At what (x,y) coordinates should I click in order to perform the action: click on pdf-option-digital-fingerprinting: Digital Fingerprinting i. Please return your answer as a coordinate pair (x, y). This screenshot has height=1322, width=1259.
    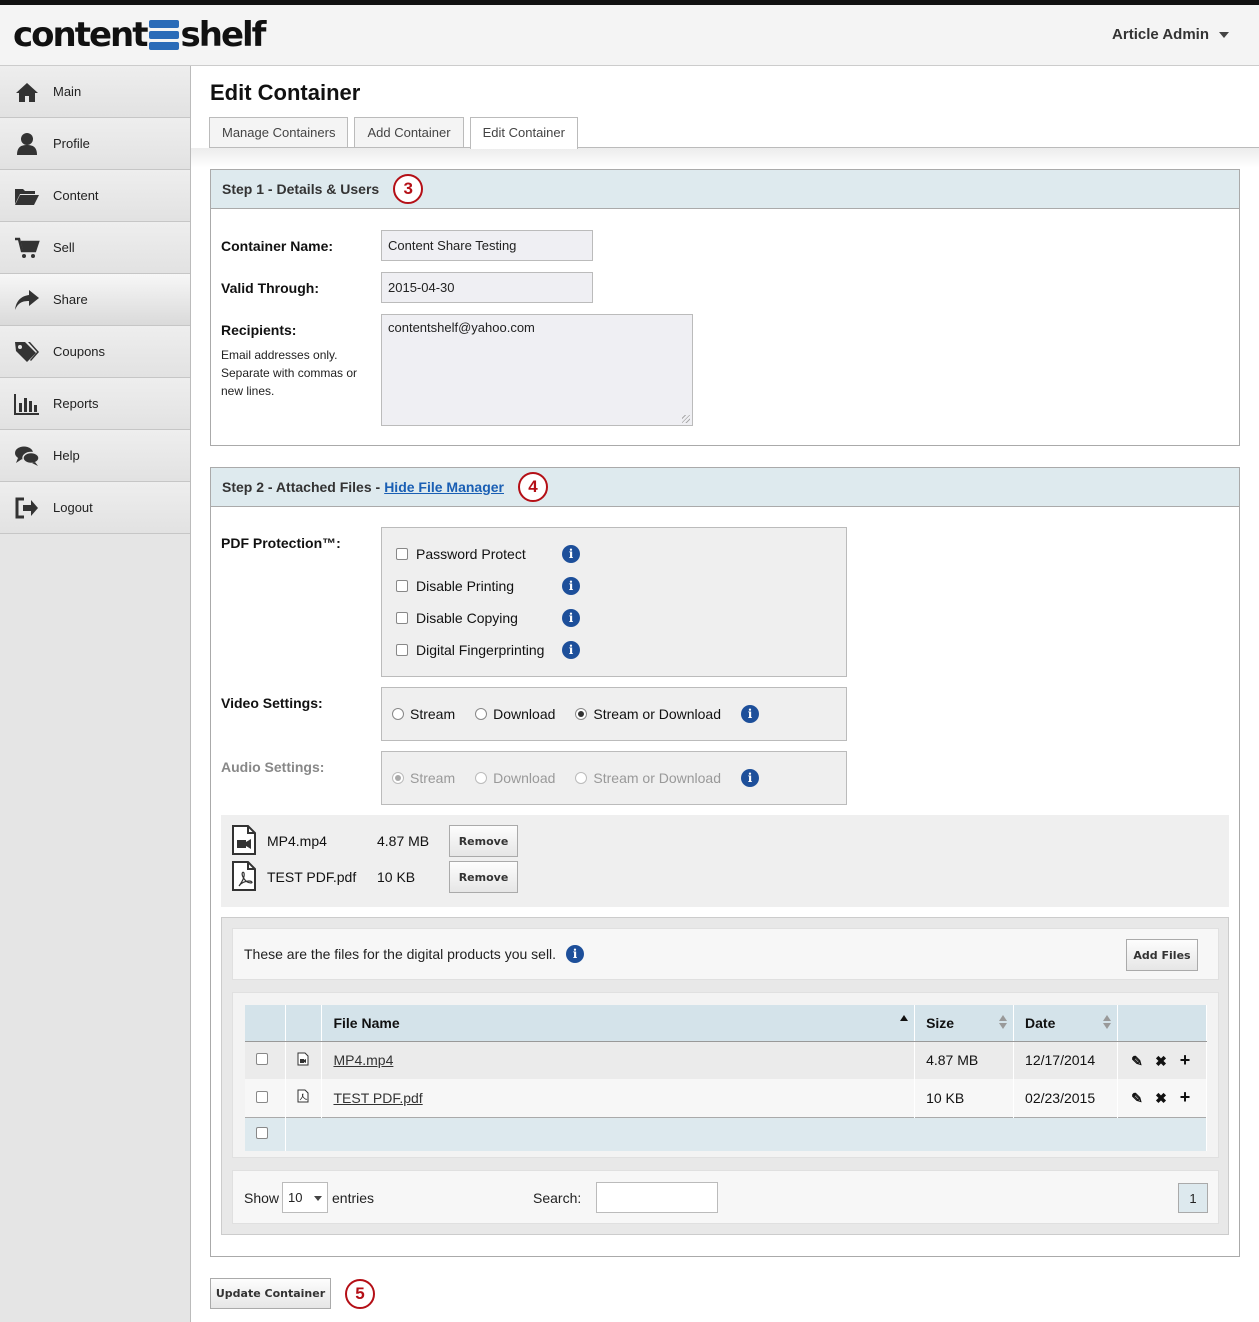
    Looking at the image, I should click on (488, 650).